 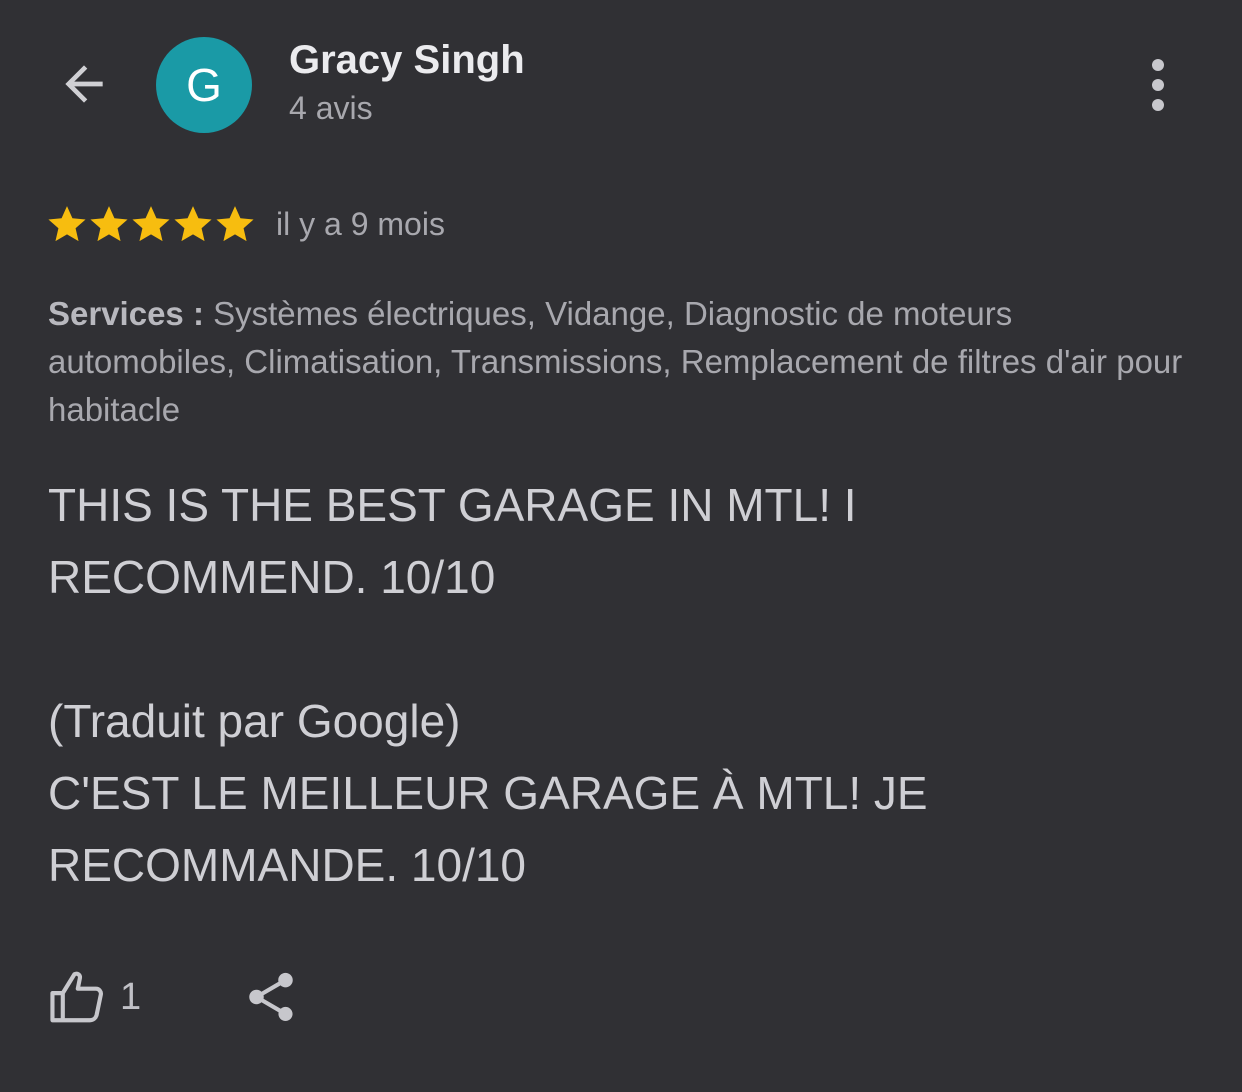 I want to click on author-name: Gracy Singh, so click(x=407, y=60).